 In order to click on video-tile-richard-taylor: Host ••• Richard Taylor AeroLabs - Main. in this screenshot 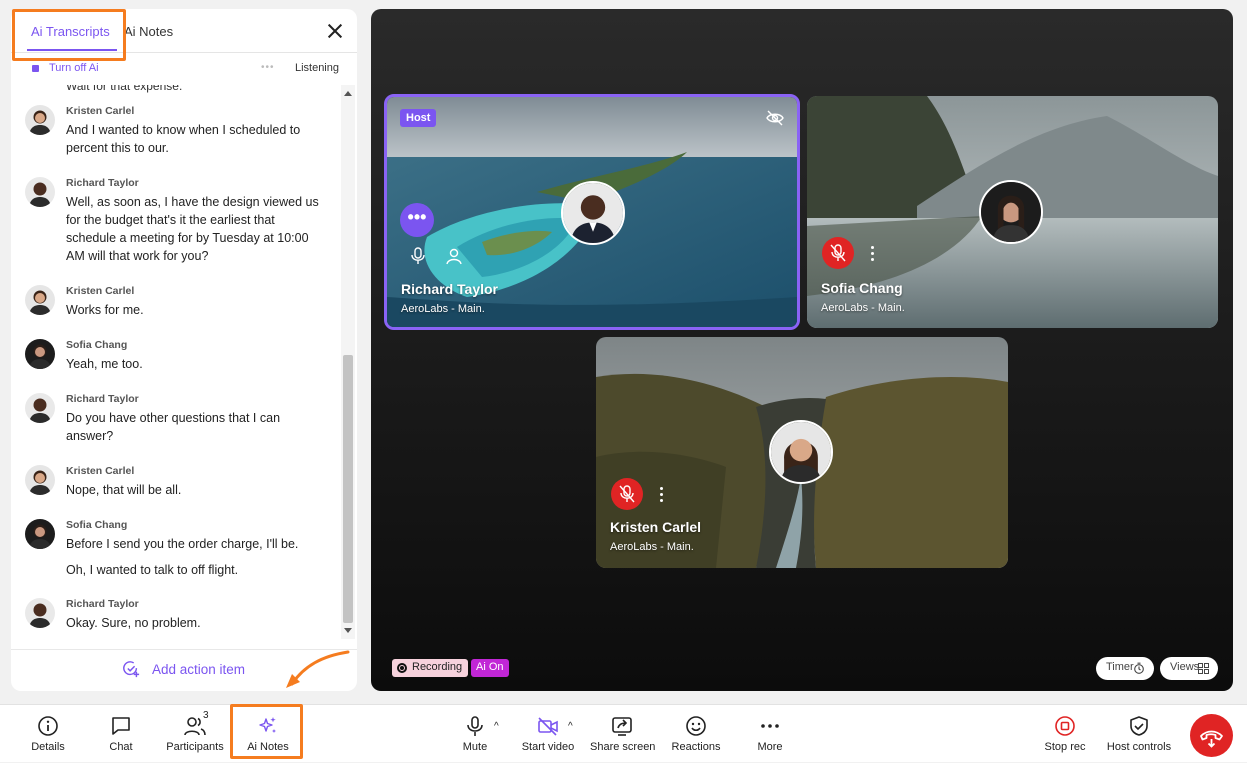, I will do `click(592, 212)`.